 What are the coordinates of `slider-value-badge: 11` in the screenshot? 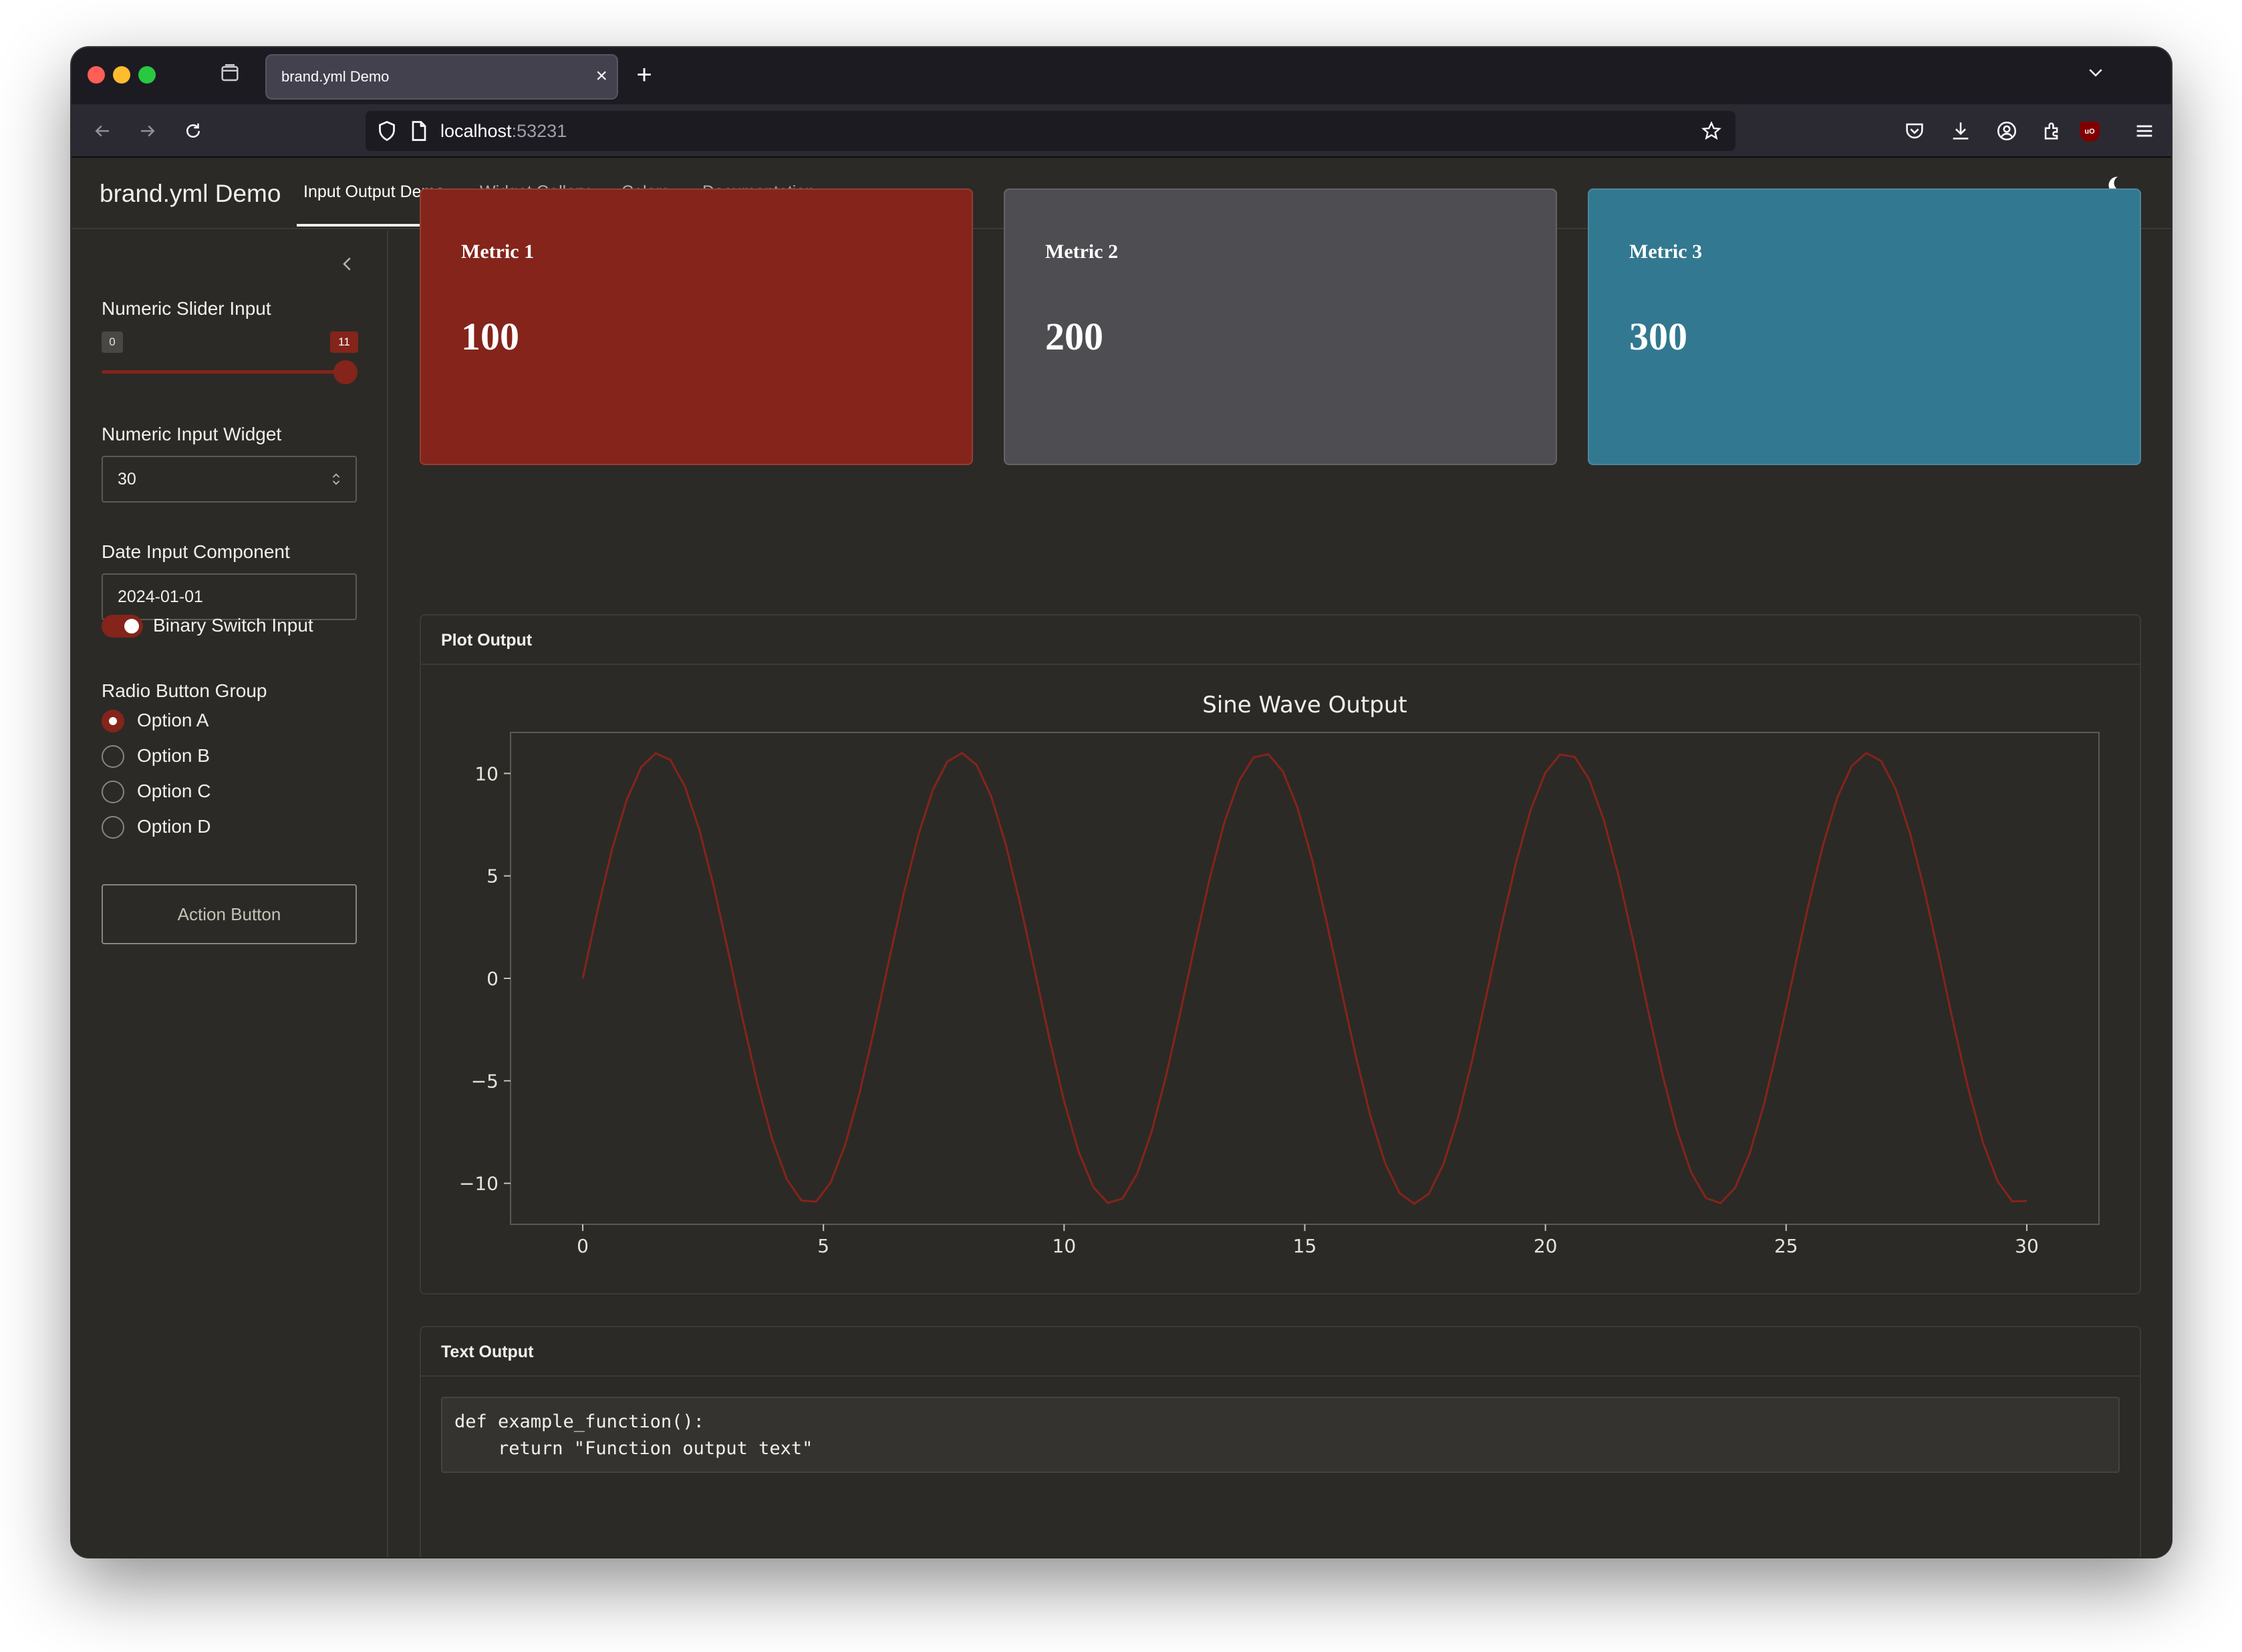 It's located at (344, 342).